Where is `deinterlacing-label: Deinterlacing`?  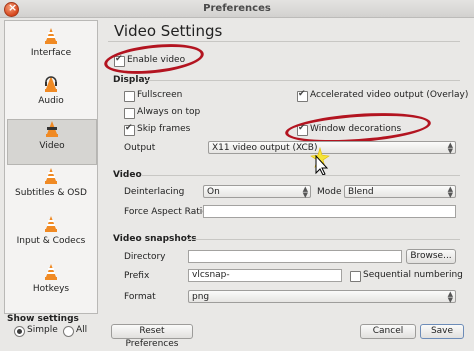
deinterlacing-label: Deinterlacing is located at coordinates (154, 192).